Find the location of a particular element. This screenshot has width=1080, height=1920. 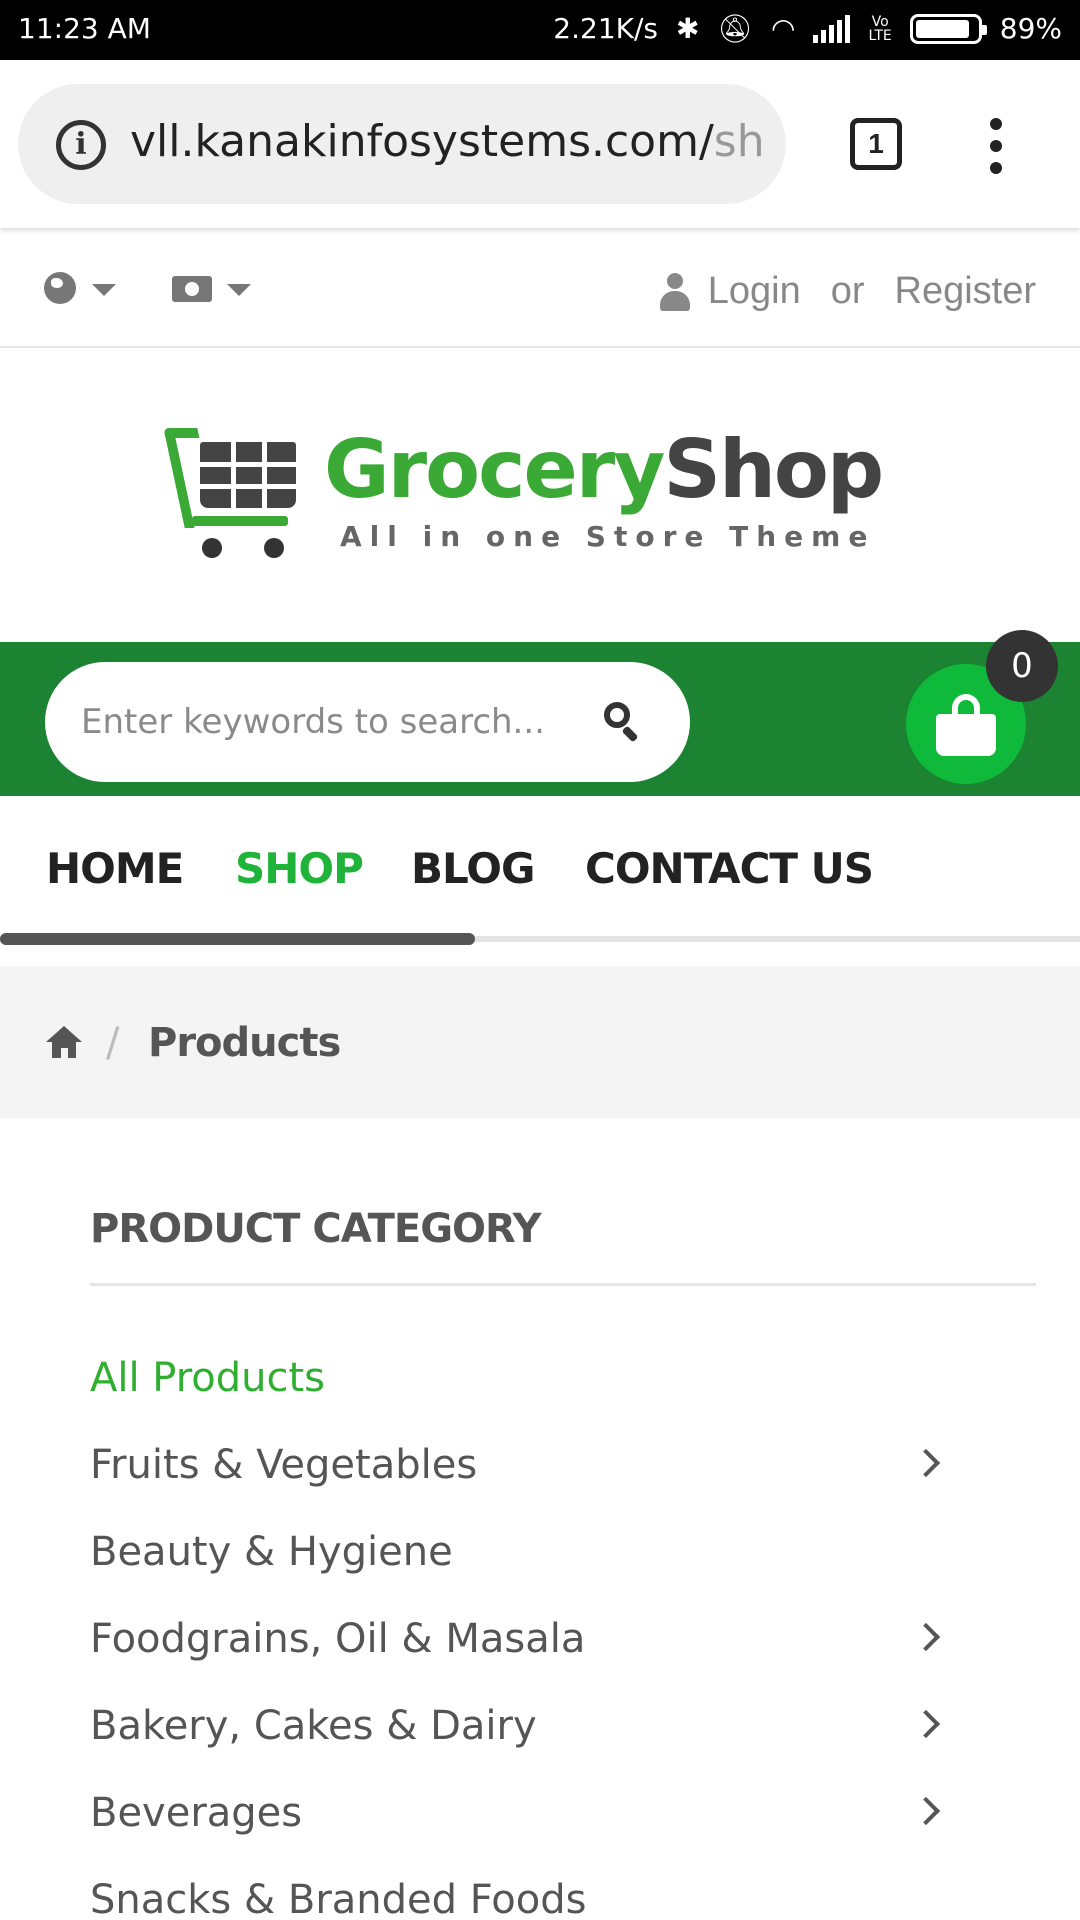

mute-icon: 🔕︎ is located at coordinates (735, 28).